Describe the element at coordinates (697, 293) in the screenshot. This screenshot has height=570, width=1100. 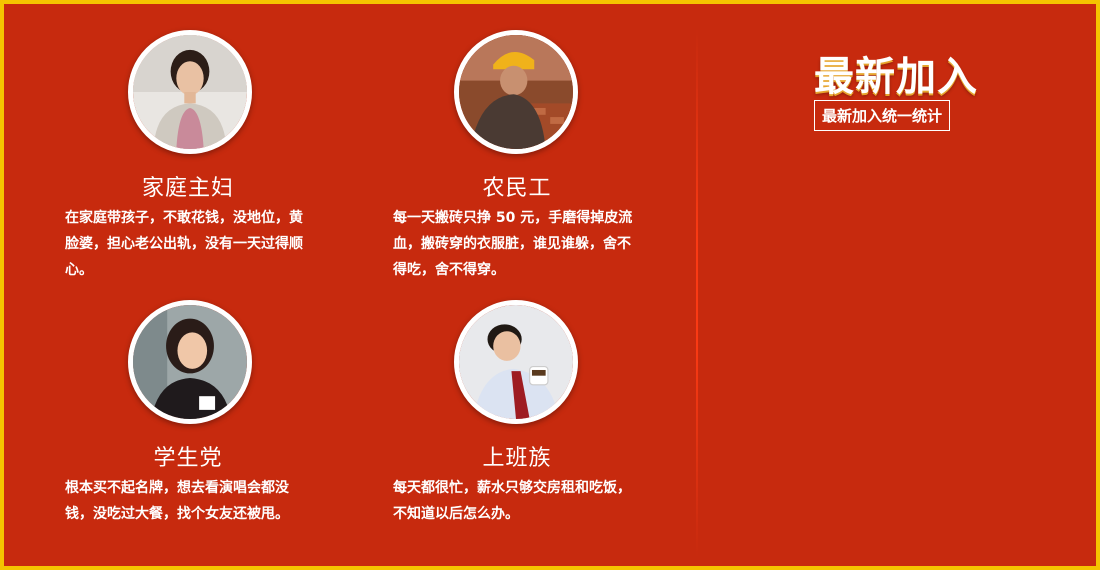
I see `vertical-divider` at that location.